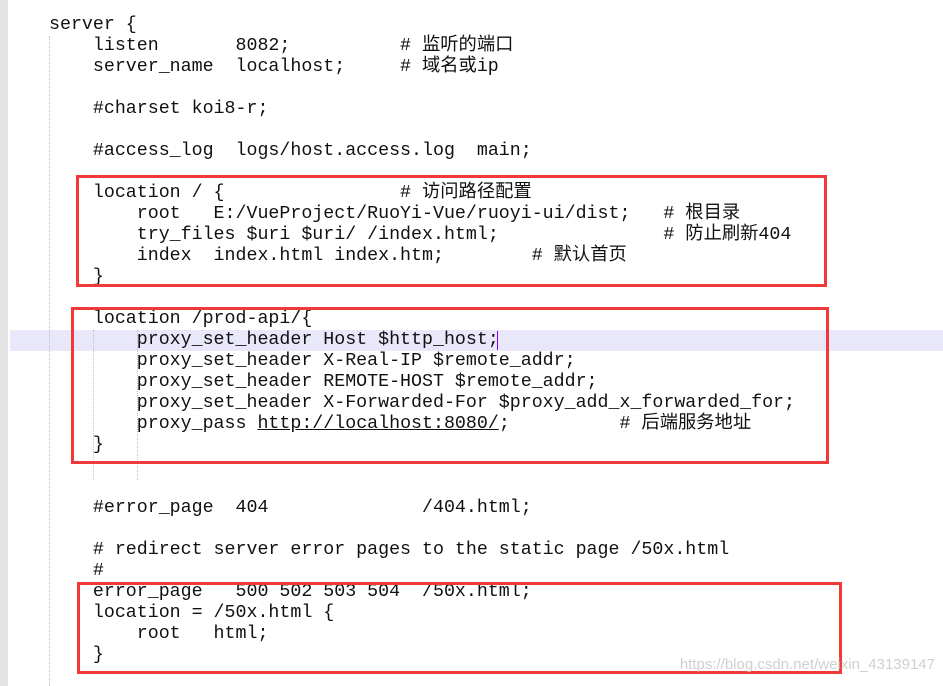 This screenshot has width=943, height=686. I want to click on code-line: #charset koi8-r;, so click(159, 109).